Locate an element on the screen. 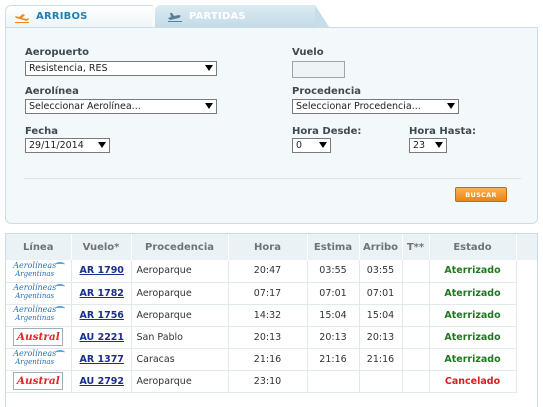 The width and height of the screenshot is (543, 407). cell-estima: 07:01 is located at coordinates (333, 293).